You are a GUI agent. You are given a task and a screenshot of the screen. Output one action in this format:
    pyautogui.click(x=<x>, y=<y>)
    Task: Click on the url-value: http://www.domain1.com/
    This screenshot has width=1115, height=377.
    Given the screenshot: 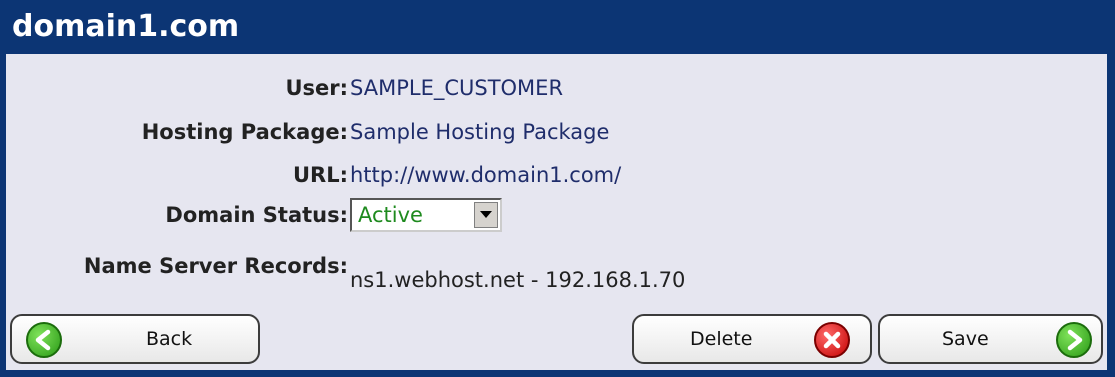 What is the action you would take?
    pyautogui.click(x=486, y=175)
    